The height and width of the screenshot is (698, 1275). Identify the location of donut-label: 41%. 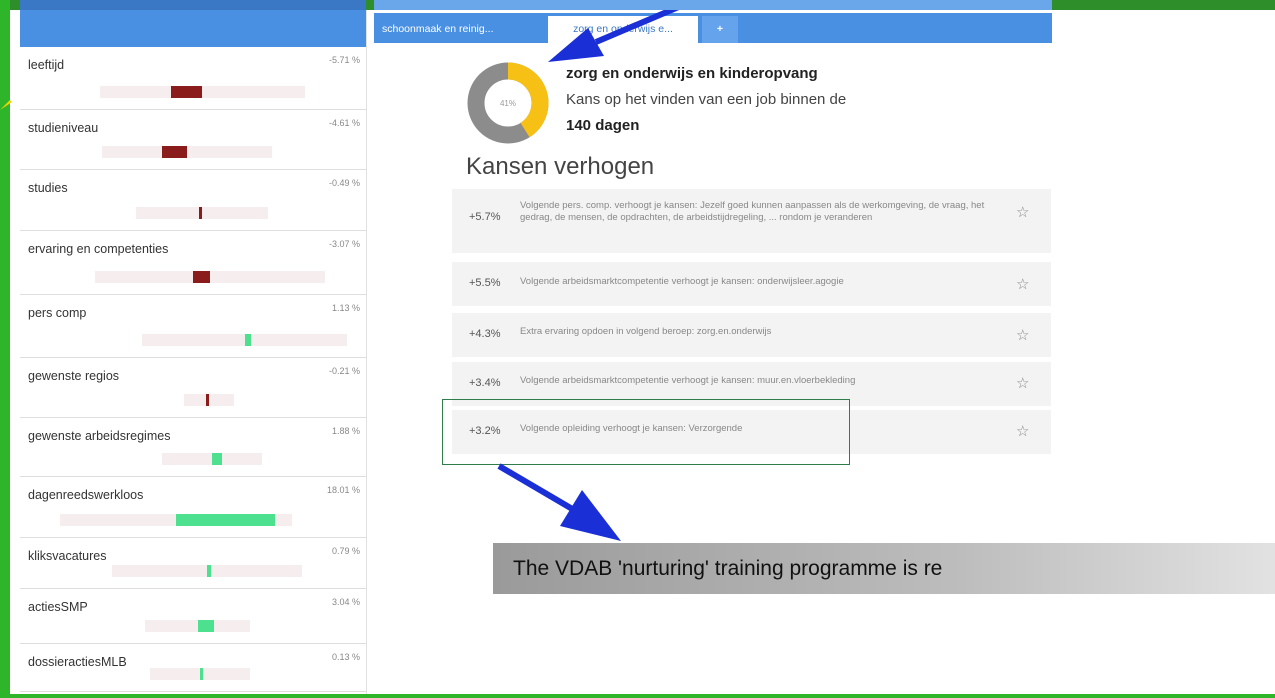
(508, 103).